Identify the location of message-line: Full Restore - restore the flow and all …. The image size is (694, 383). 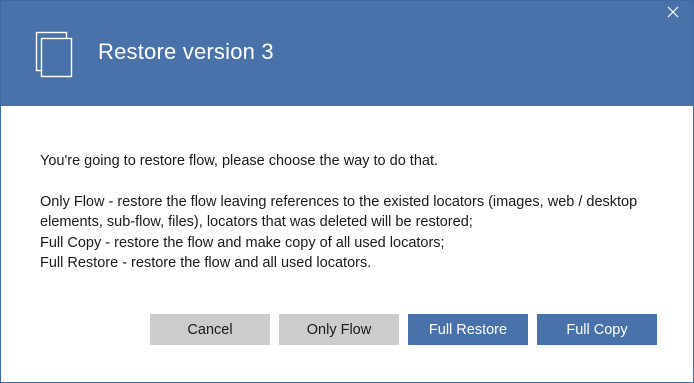
(206, 263).